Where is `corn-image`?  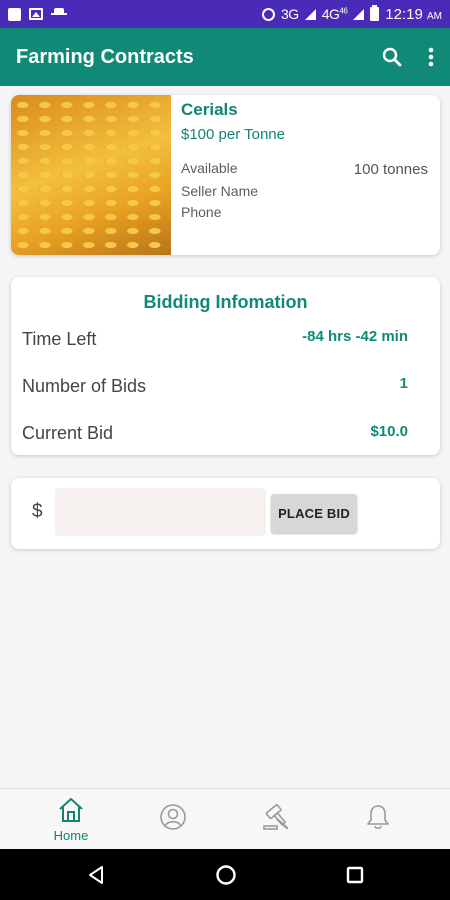
corn-image is located at coordinates (91, 175).